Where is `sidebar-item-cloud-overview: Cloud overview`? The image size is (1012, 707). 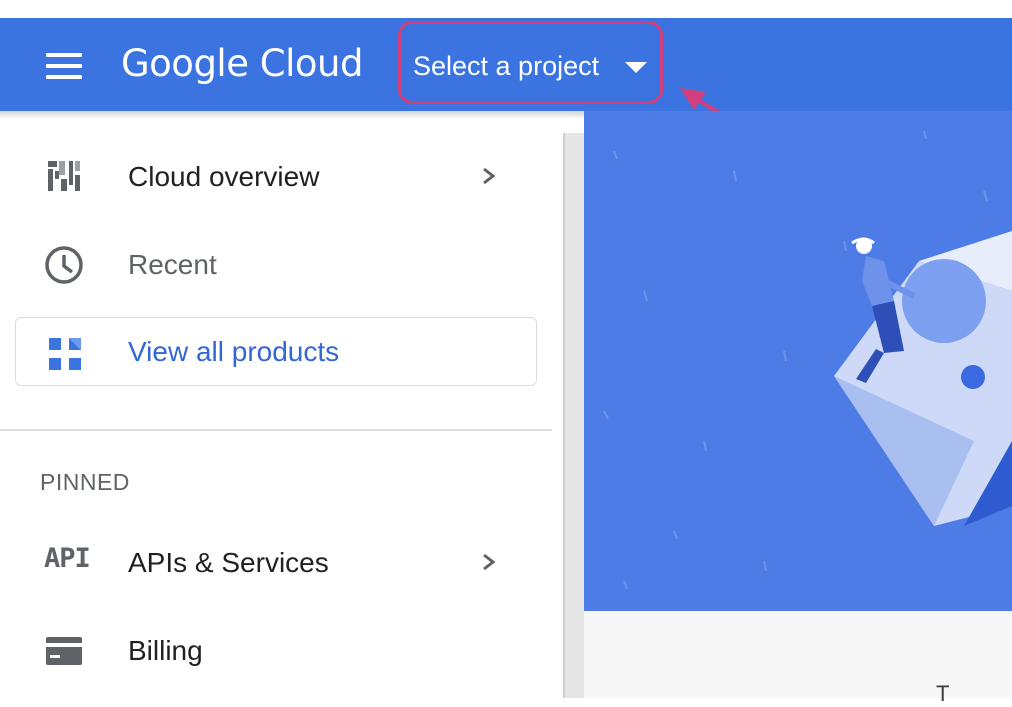 sidebar-item-cloud-overview: Cloud overview is located at coordinates (276, 175).